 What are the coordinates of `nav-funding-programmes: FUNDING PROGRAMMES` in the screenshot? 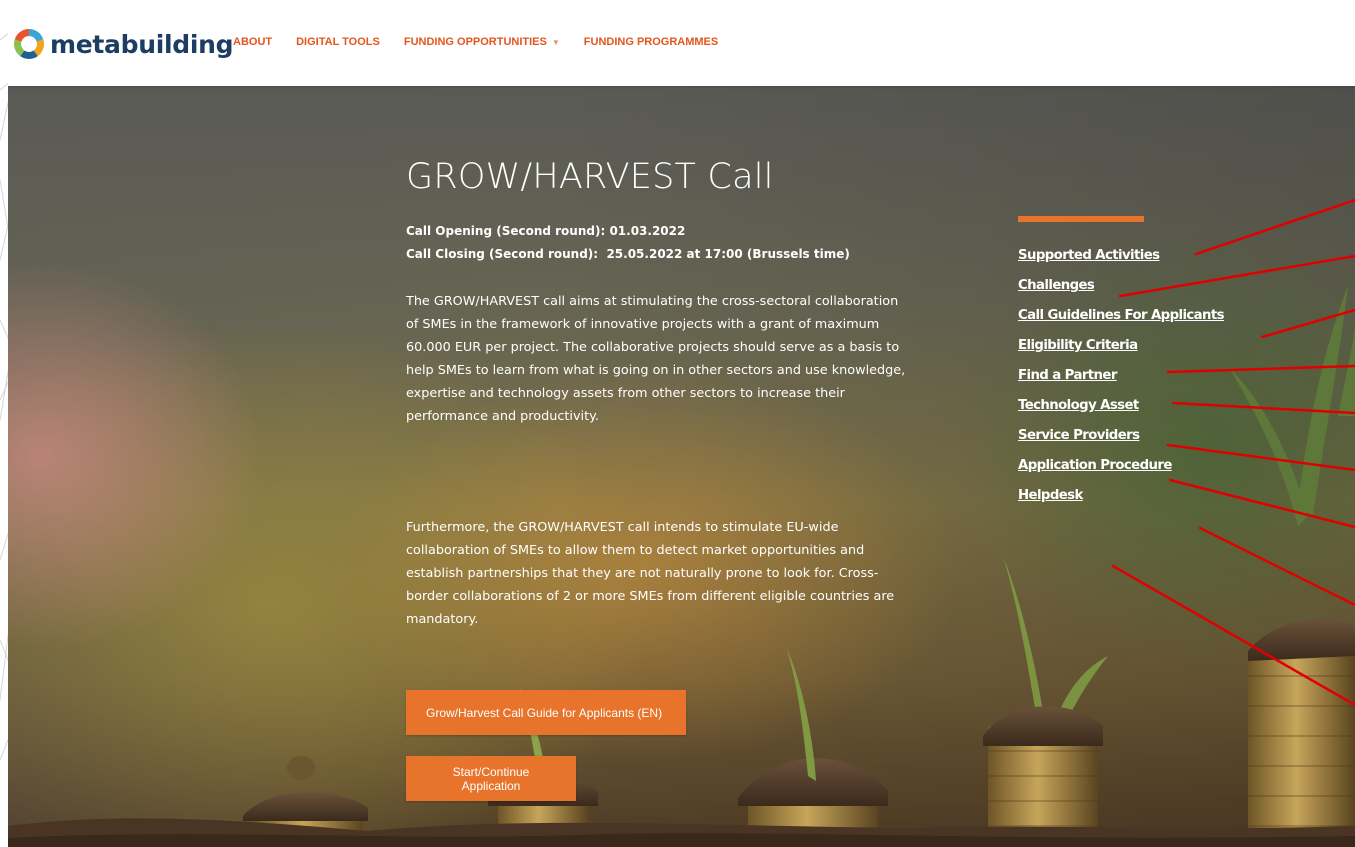 It's located at (651, 42).